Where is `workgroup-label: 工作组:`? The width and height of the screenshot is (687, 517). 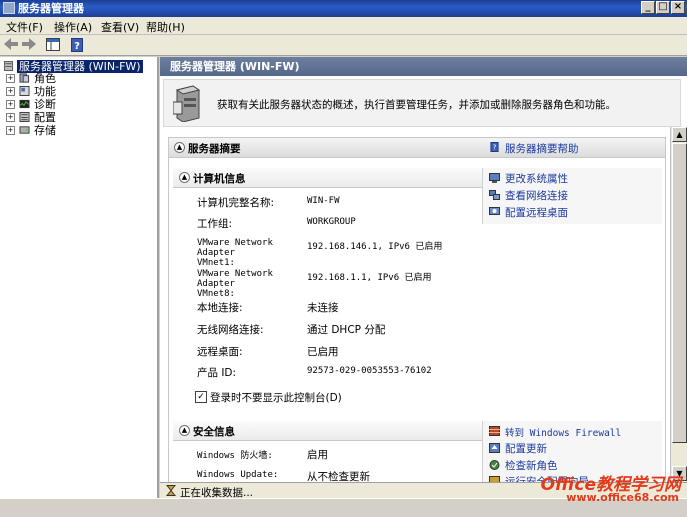
workgroup-label: 工作组: is located at coordinates (215, 224).